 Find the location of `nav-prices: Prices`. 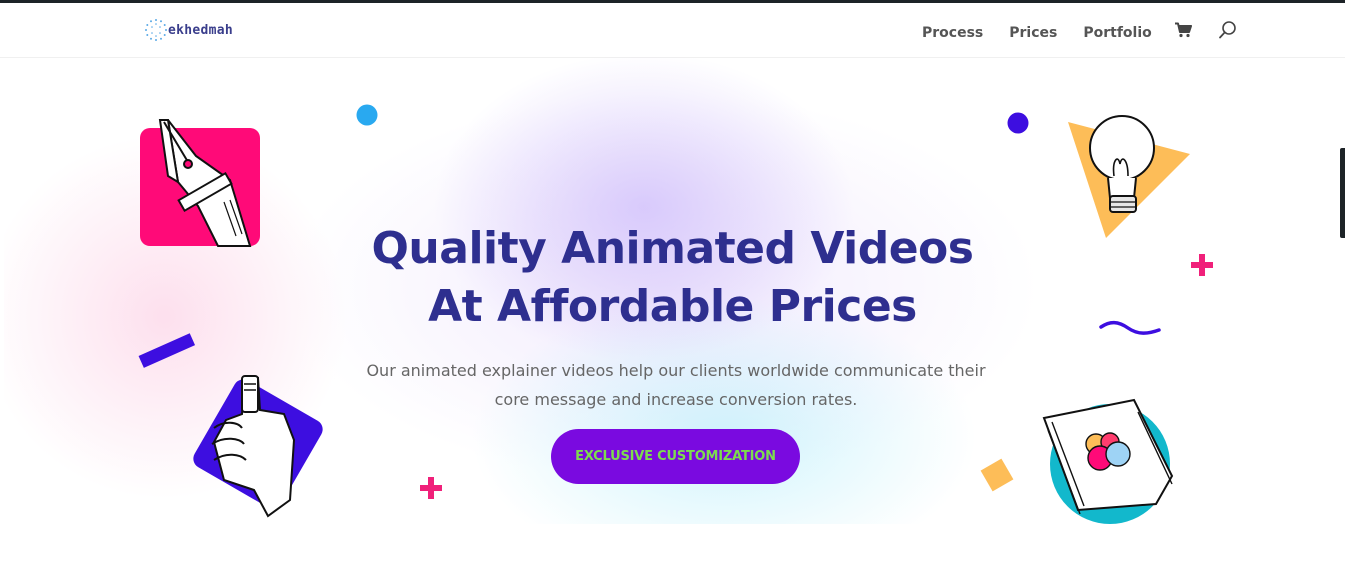

nav-prices: Prices is located at coordinates (1033, 33).